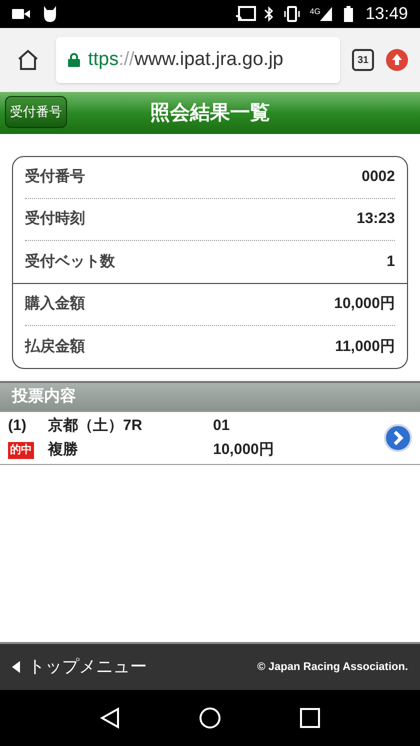  I want to click on field-label: 受付ベット数, so click(70, 262).